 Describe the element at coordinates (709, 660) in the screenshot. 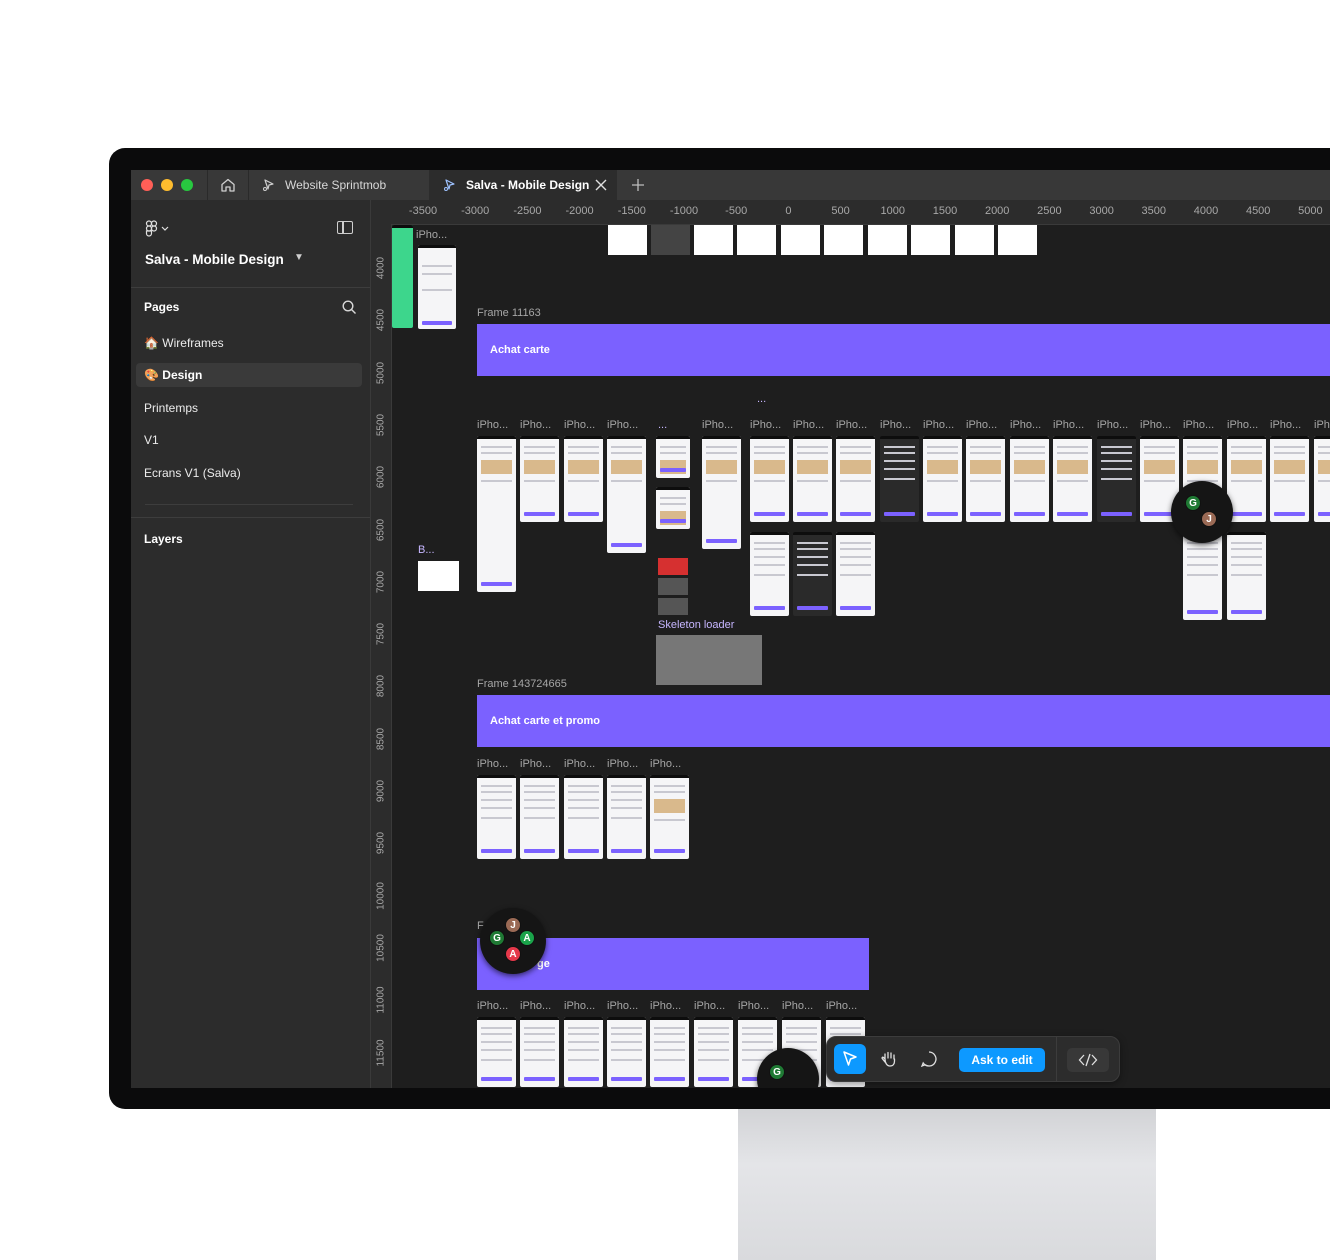

I see `skeleton-loader-thumbnail` at that location.